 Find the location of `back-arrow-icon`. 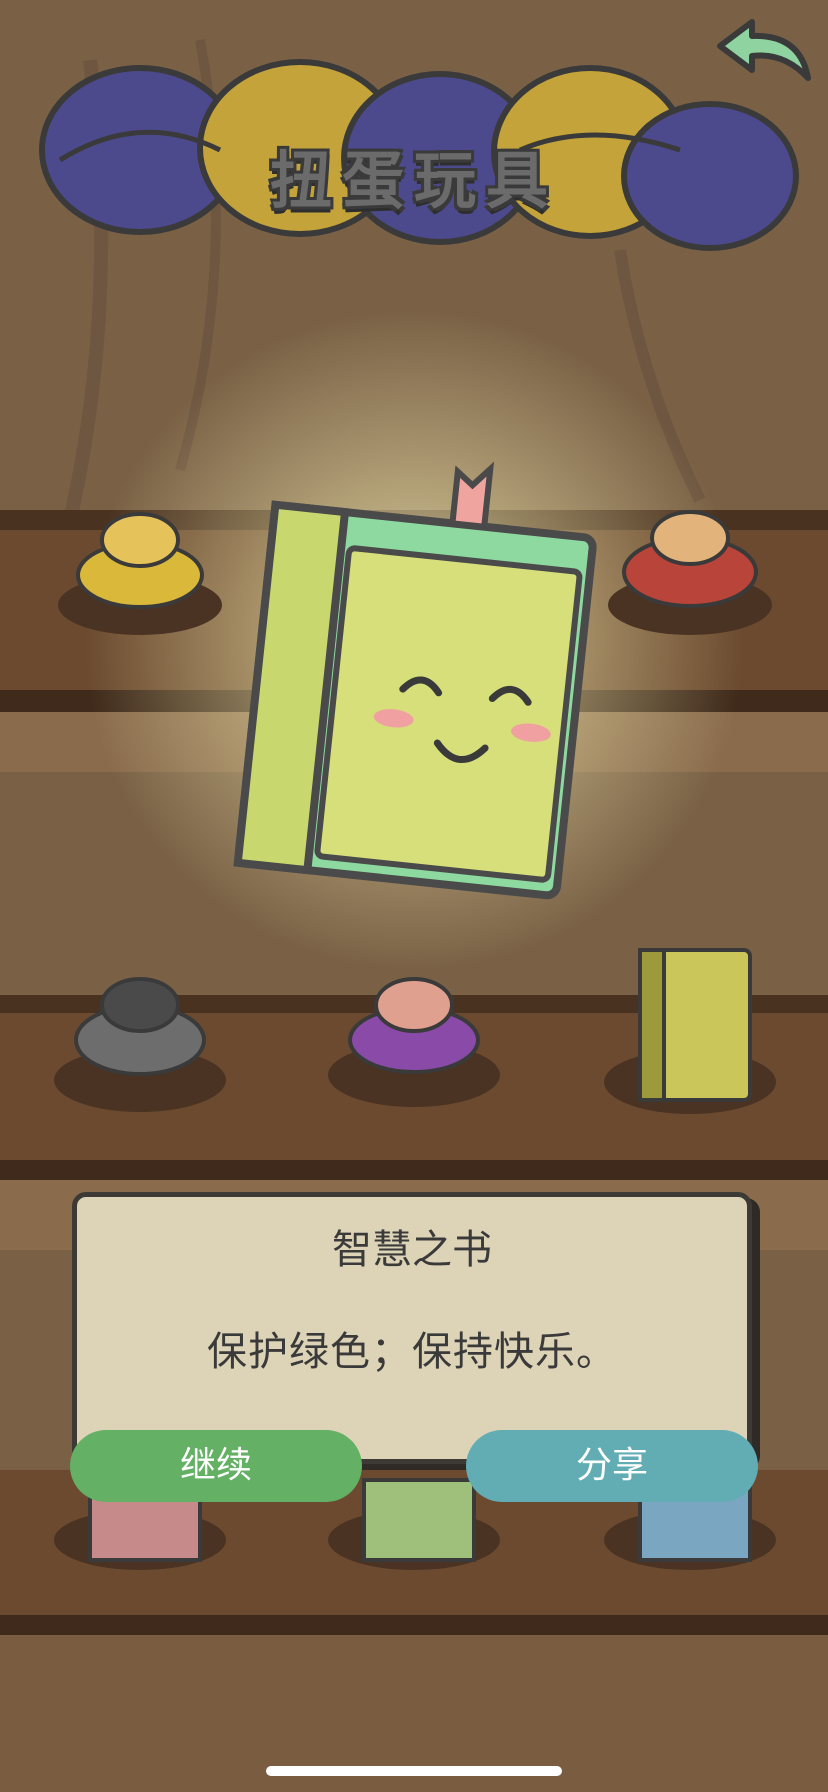

back-arrow-icon is located at coordinates (762, 56).